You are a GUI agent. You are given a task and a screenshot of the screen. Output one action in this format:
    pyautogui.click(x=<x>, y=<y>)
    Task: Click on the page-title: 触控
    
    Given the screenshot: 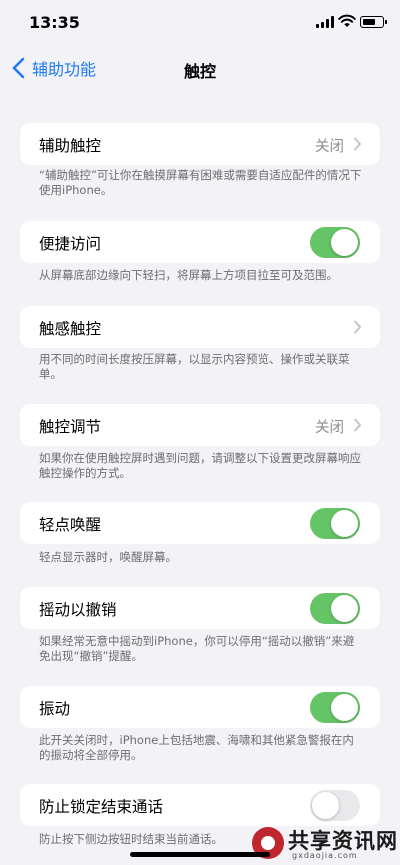 What is the action you would take?
    pyautogui.click(x=199, y=71)
    